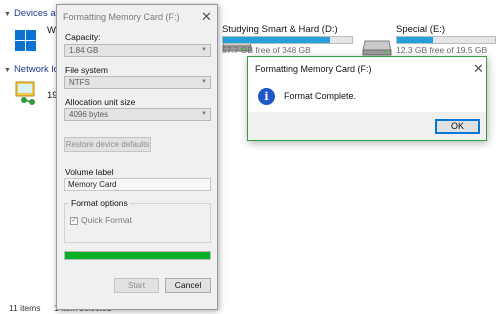 This screenshot has width=500, height=314. Describe the element at coordinates (266, 96) in the screenshot. I see `information-icon: i` at that location.